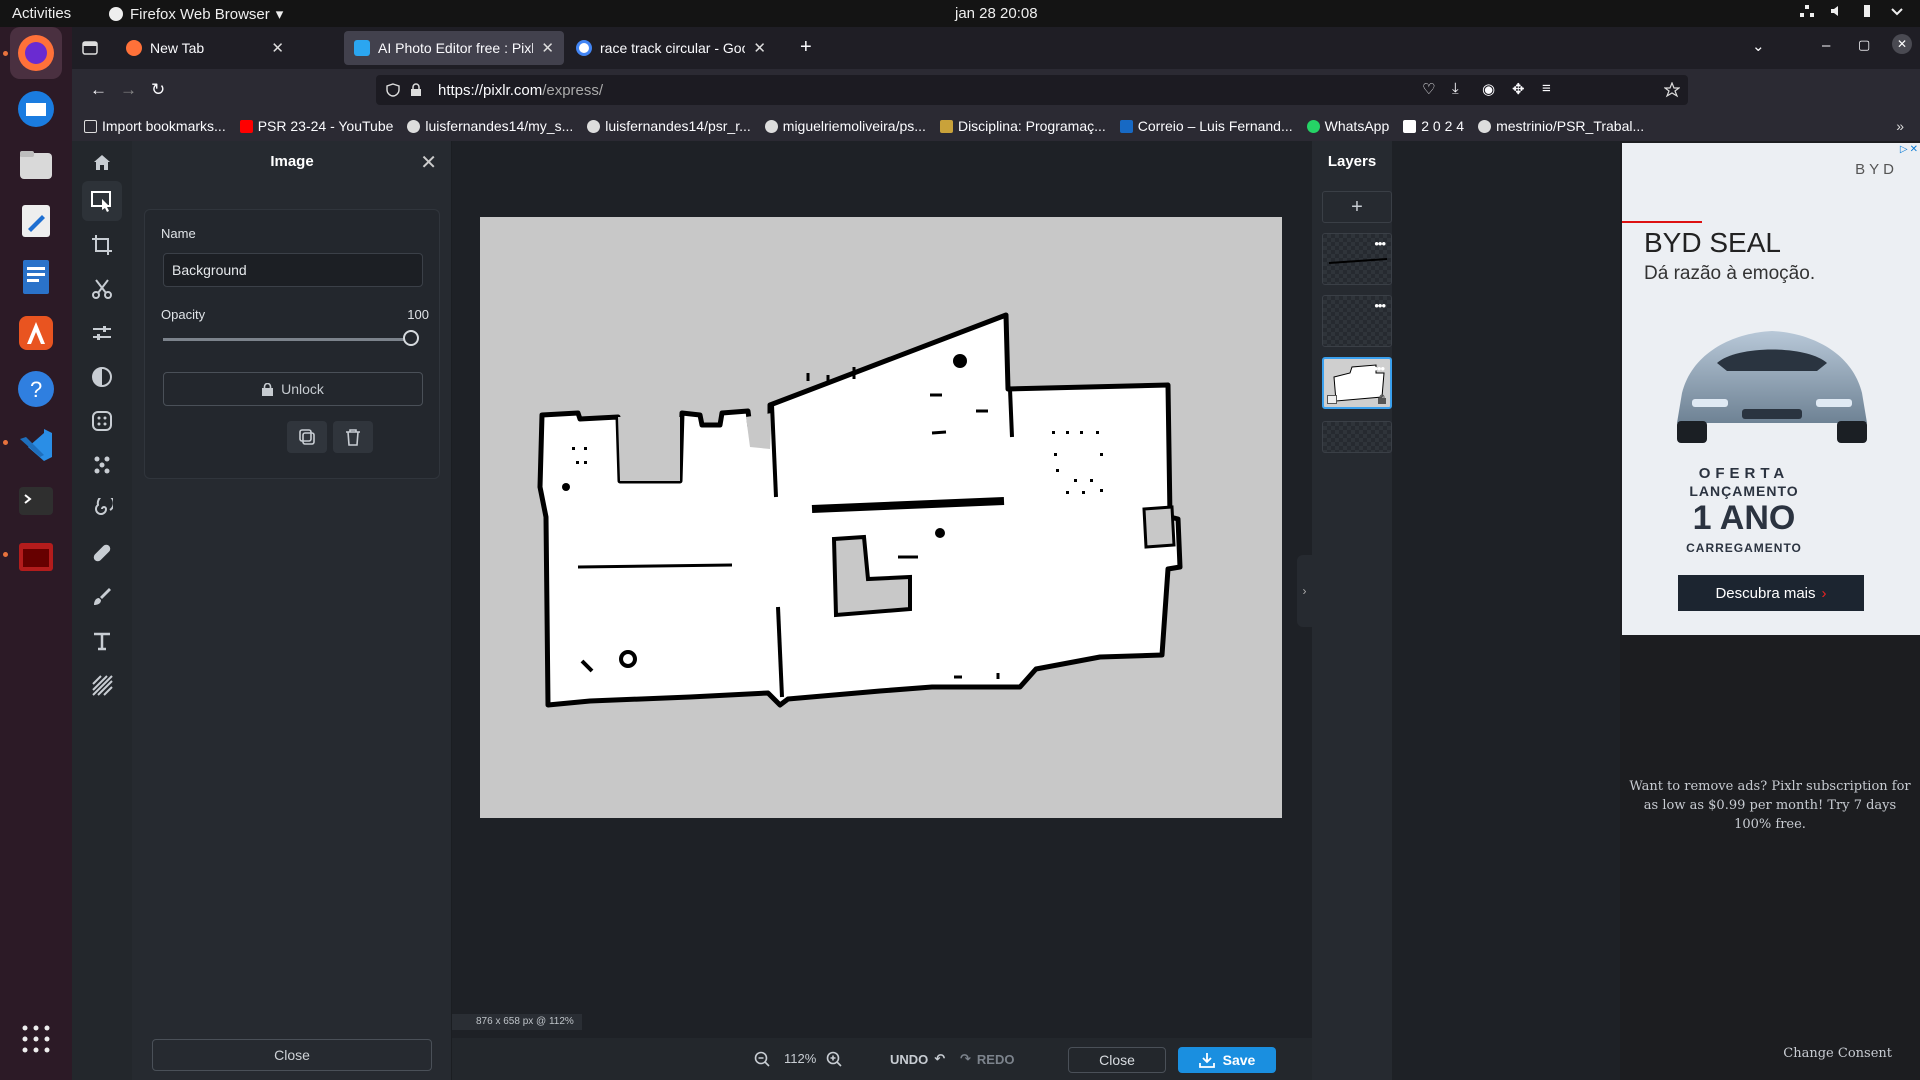  What do you see at coordinates (205, 48) in the screenshot?
I see `tab-new-tab: New Tab ✕` at bounding box center [205, 48].